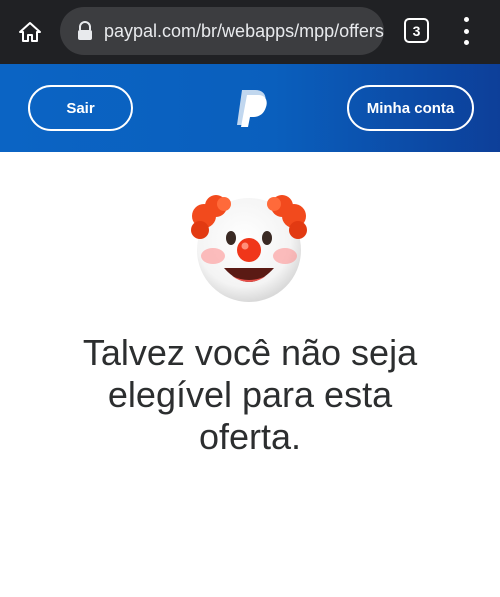  I want to click on clown-face-emoji, so click(249, 248).